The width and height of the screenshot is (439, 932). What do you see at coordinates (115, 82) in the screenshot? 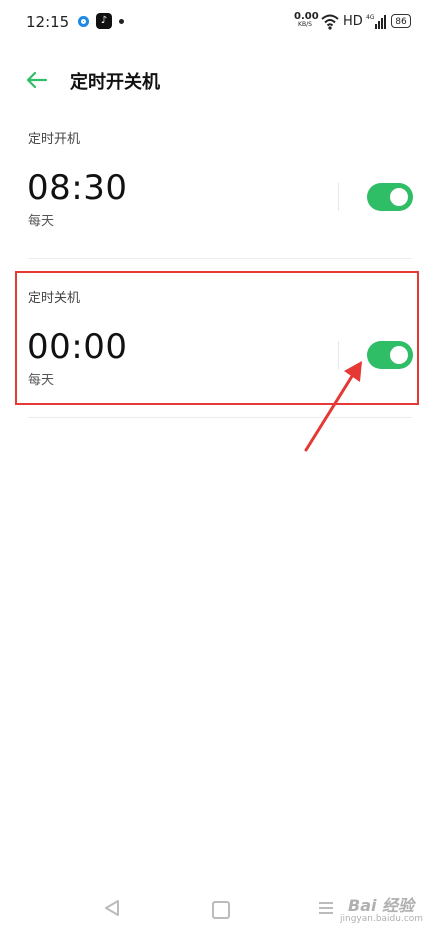
I see `page-title: 定时开关机` at bounding box center [115, 82].